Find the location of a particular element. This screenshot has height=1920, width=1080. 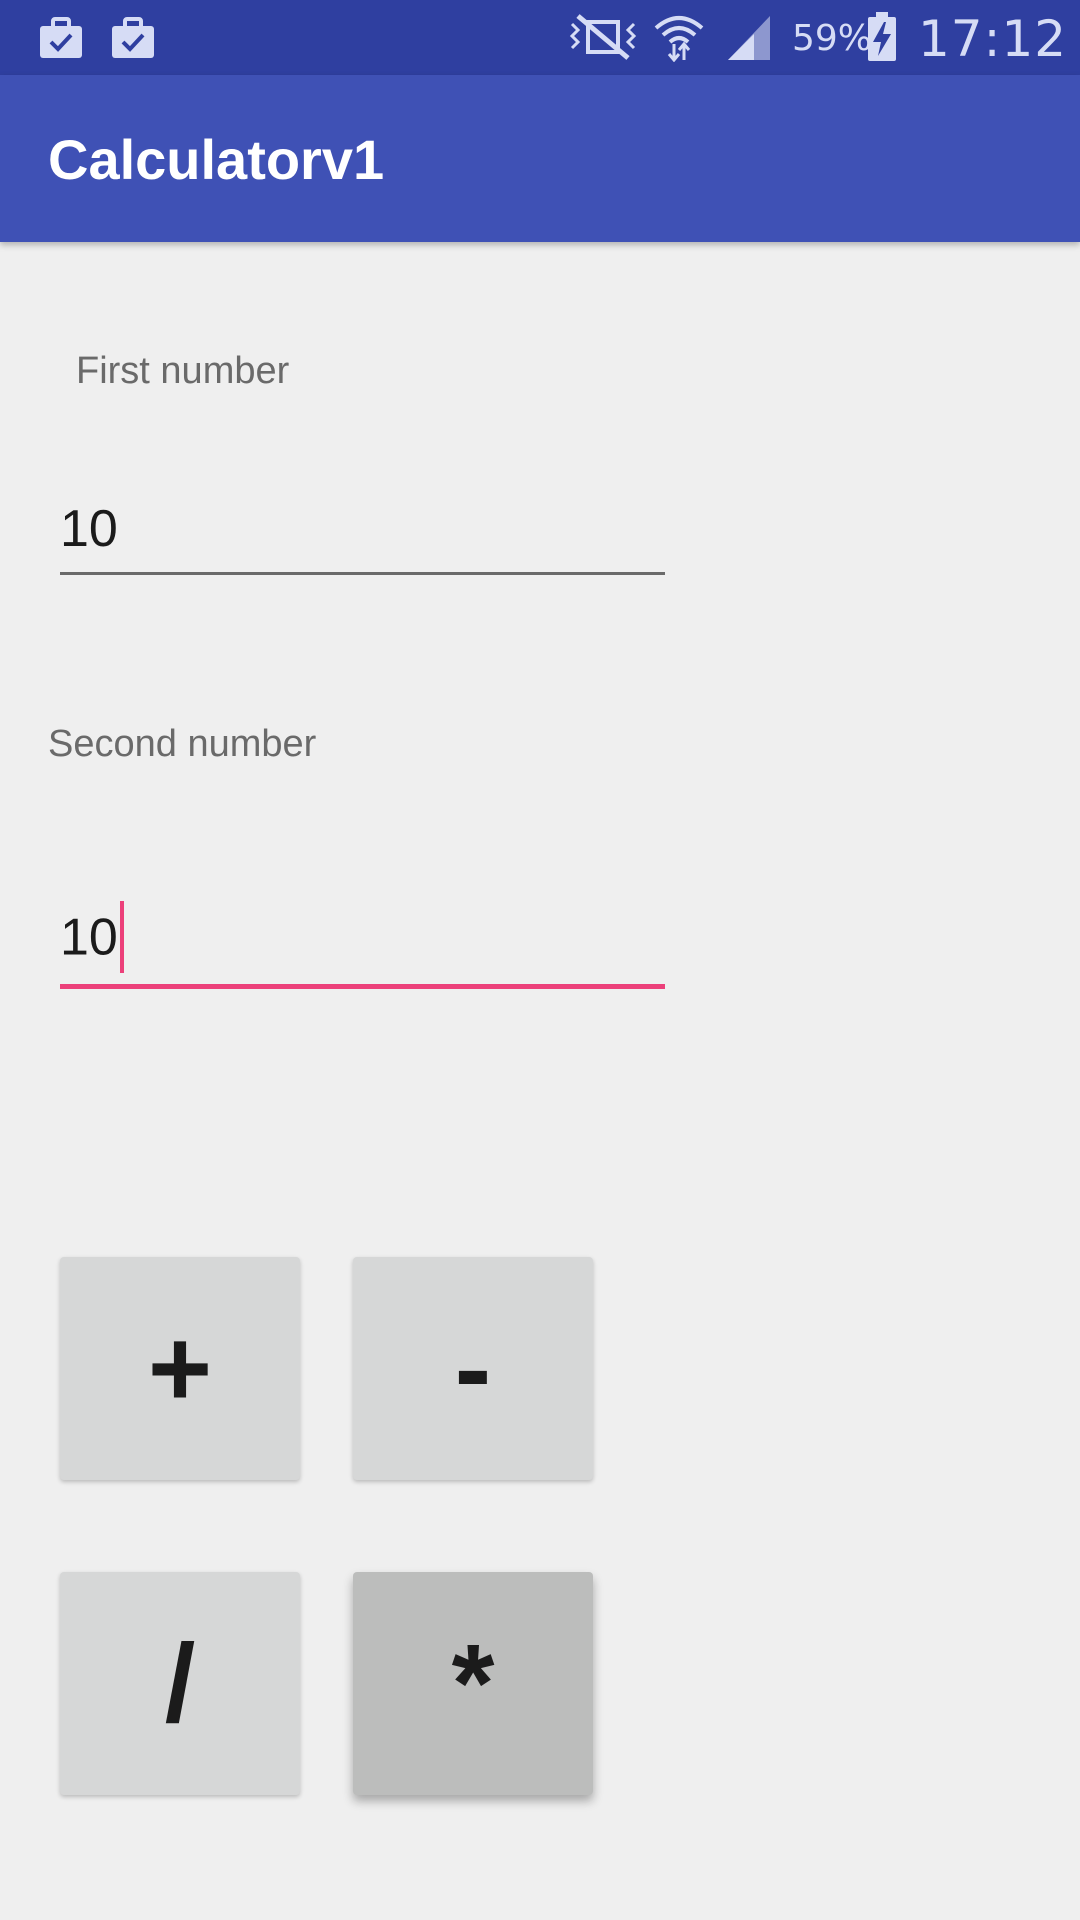

multiply-button: * is located at coordinates (473, 1683).